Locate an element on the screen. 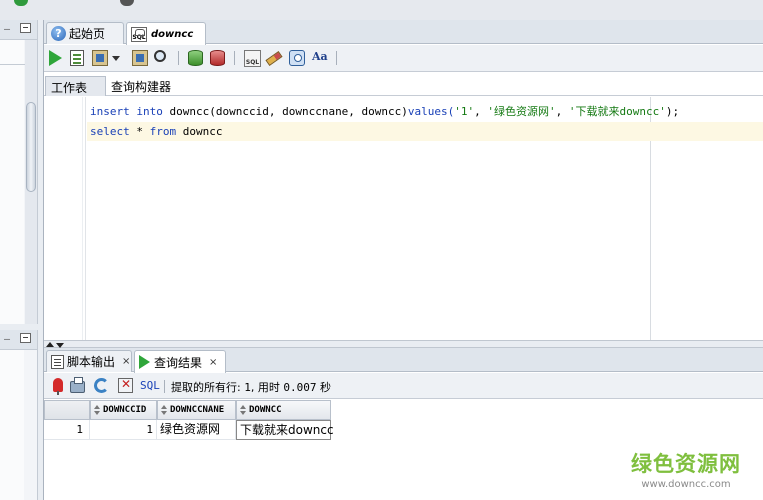 This screenshot has width=763, height=500. help-icon: ? is located at coordinates (58, 33).